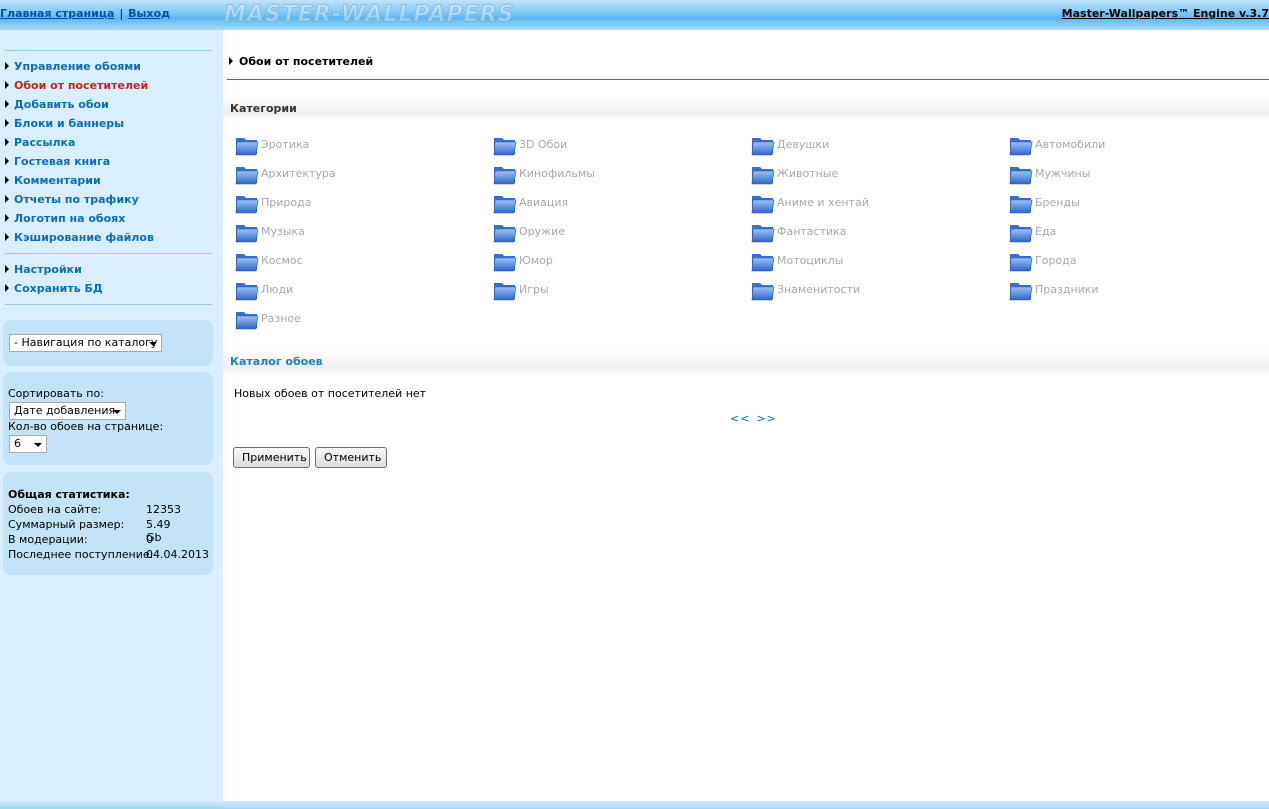 The image size is (1269, 809). I want to click on category-item: Кинофильмы, so click(544, 173).